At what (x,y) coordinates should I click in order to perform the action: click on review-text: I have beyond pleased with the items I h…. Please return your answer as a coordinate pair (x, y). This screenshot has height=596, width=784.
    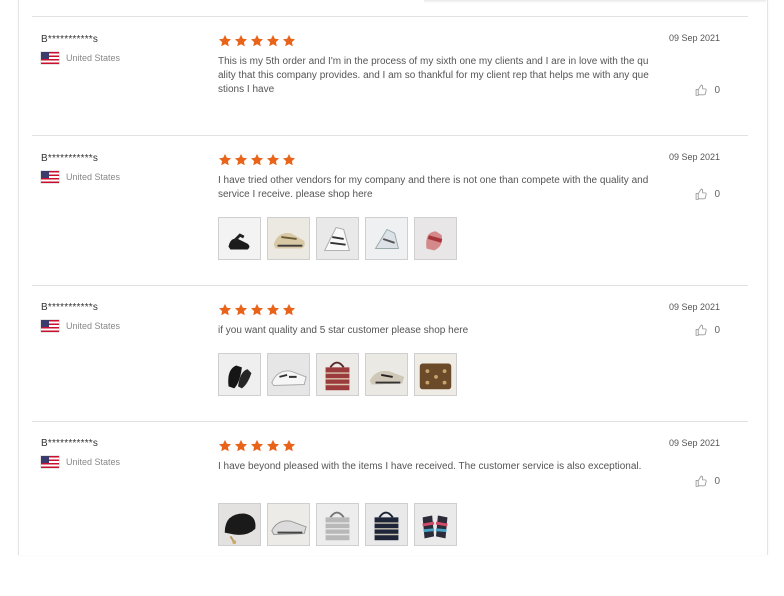
    Looking at the image, I should click on (430, 466).